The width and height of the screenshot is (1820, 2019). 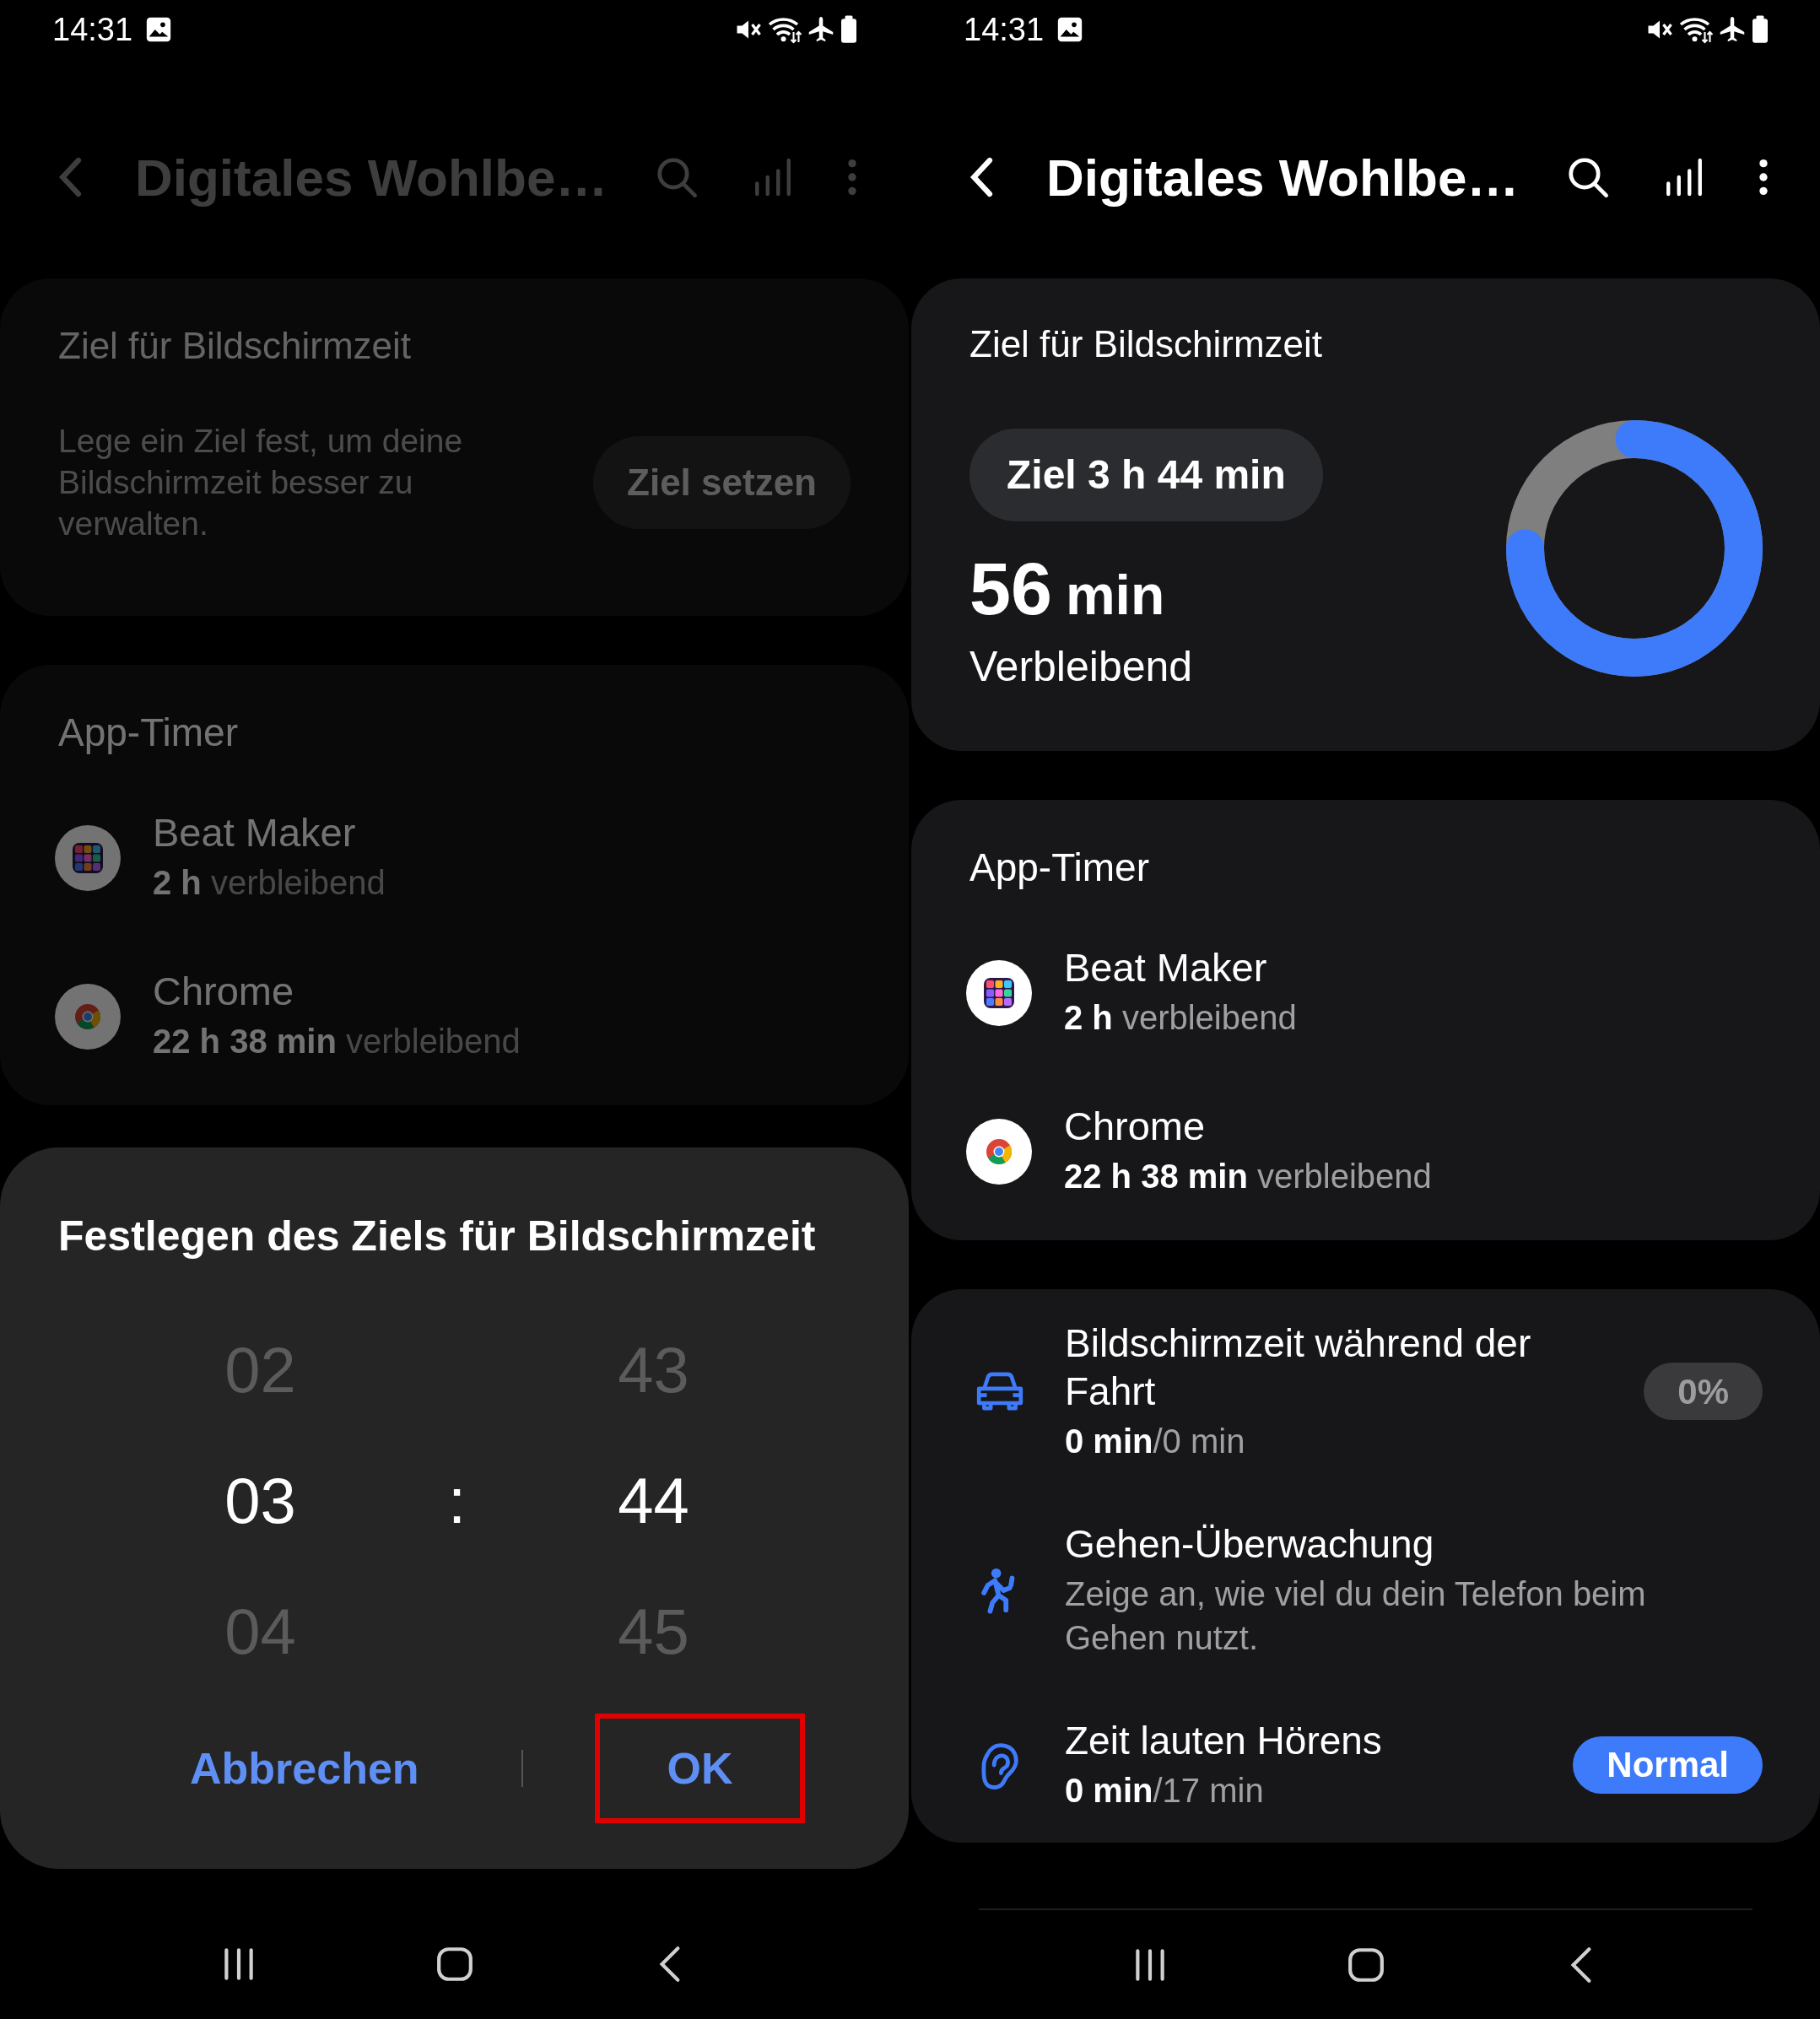 What do you see at coordinates (1010, 589) in the screenshot?
I see `remaining-value: 56` at bounding box center [1010, 589].